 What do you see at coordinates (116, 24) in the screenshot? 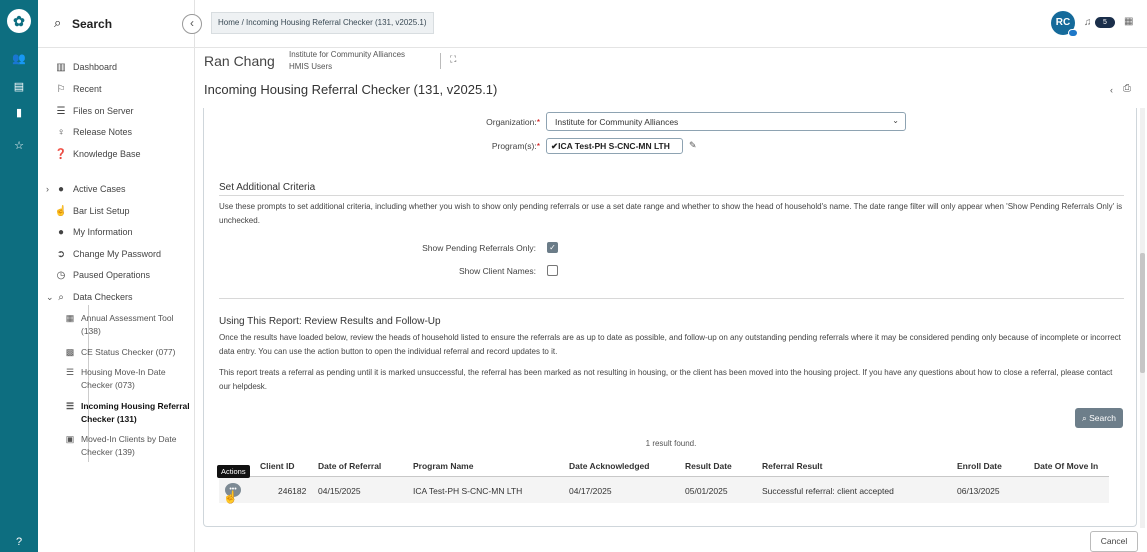
I see `sidebar-search: ⌕ Search` at bounding box center [116, 24].